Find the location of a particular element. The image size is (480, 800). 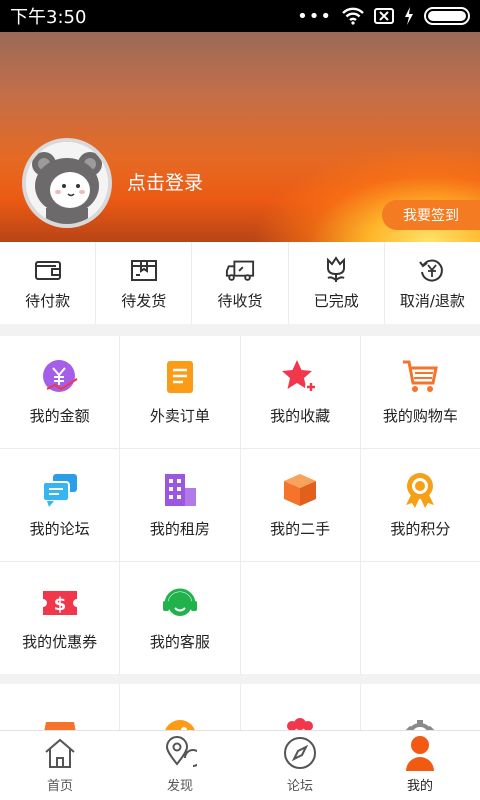

group-users-icon is located at coordinates (300, 720).